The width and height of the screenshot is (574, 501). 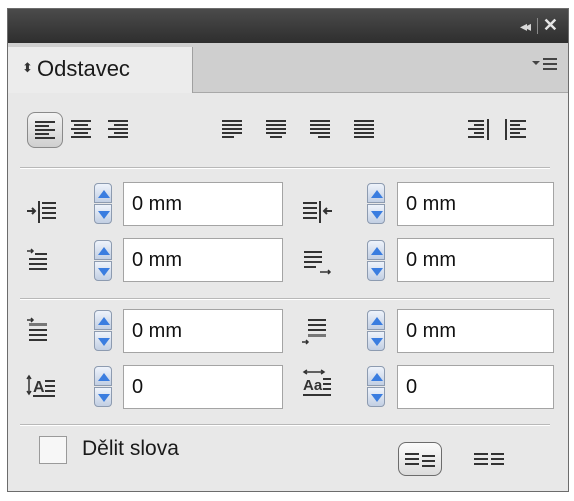 I want to click on align-right-button, so click(x=117, y=130).